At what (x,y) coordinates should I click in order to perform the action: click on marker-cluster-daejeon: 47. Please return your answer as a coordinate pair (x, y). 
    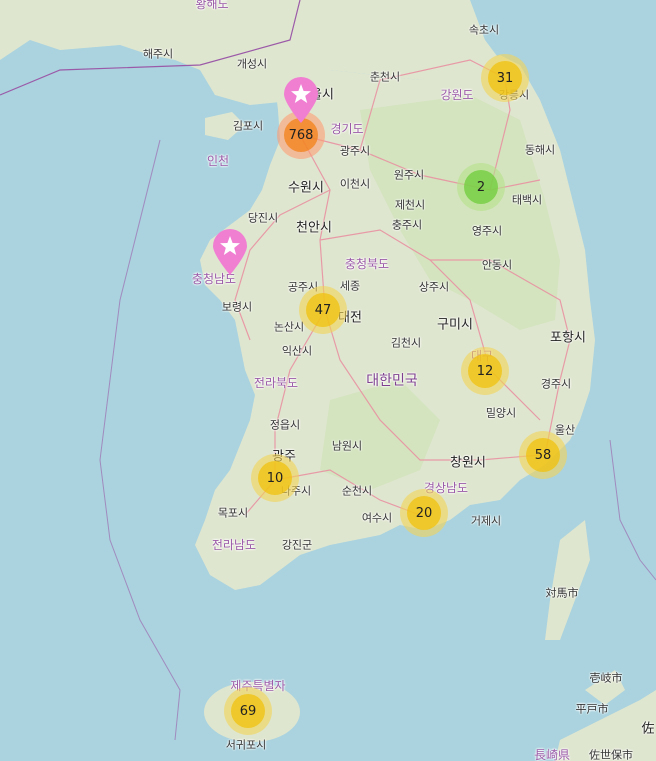
    Looking at the image, I should click on (323, 310).